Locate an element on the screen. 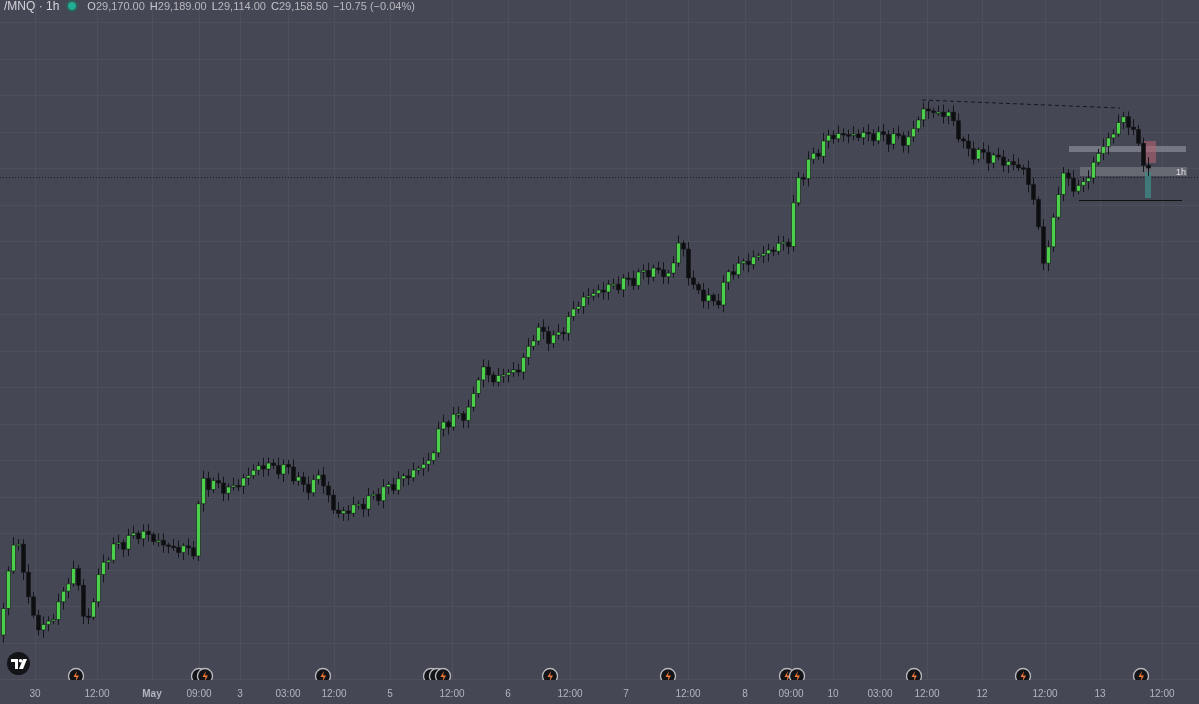 The image size is (1199, 704). target-marker is located at coordinates (1148, 185).